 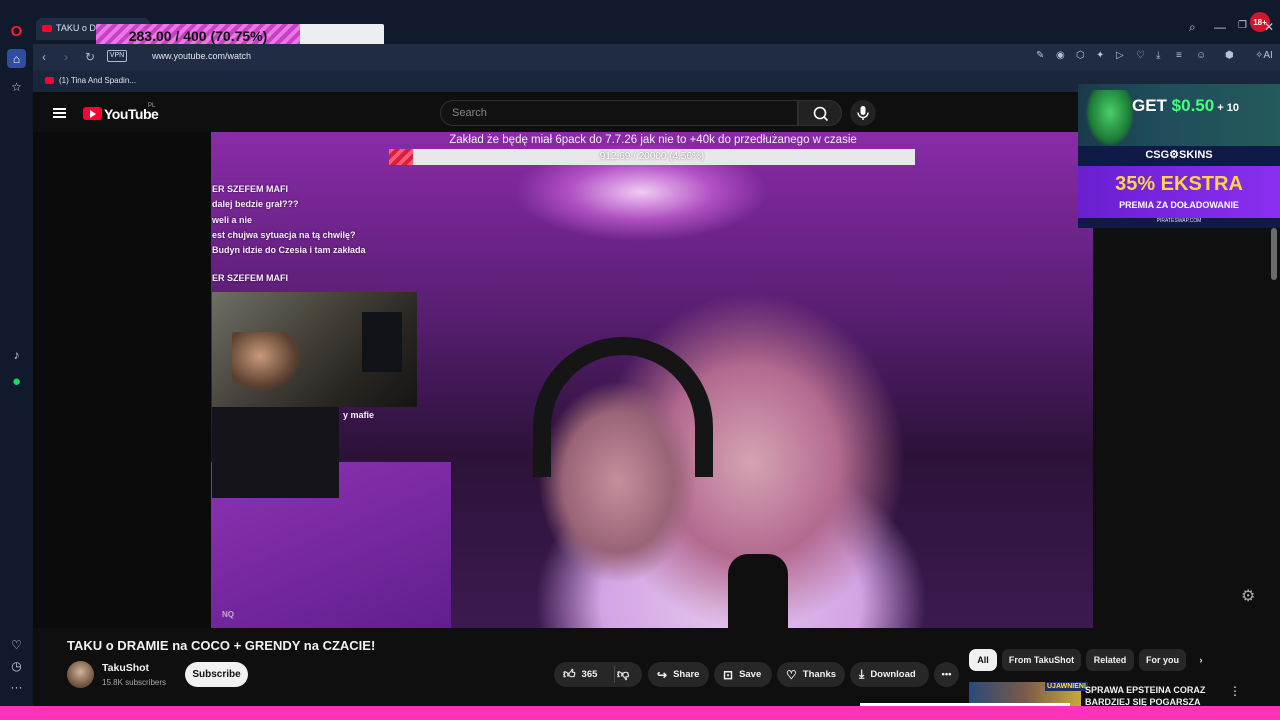 I want to click on rec-more-icon: ⋮, so click(x=1235, y=691).